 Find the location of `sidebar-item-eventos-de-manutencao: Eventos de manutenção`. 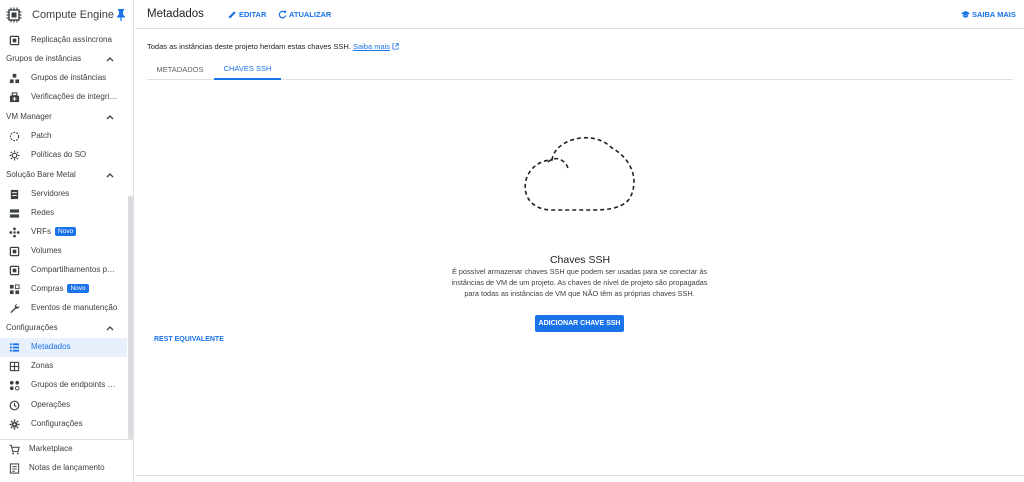

sidebar-item-eventos-de-manutencao: Eventos de manutenção is located at coordinates (63, 308).